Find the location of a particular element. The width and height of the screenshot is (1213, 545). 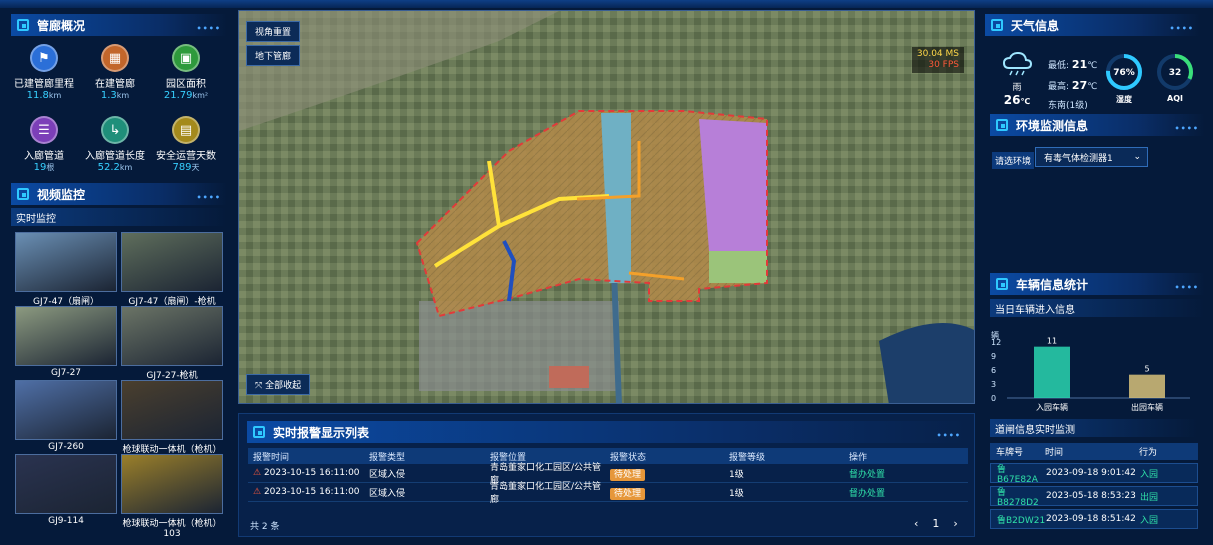

stat-value: 789天 is located at coordinates (186, 167).